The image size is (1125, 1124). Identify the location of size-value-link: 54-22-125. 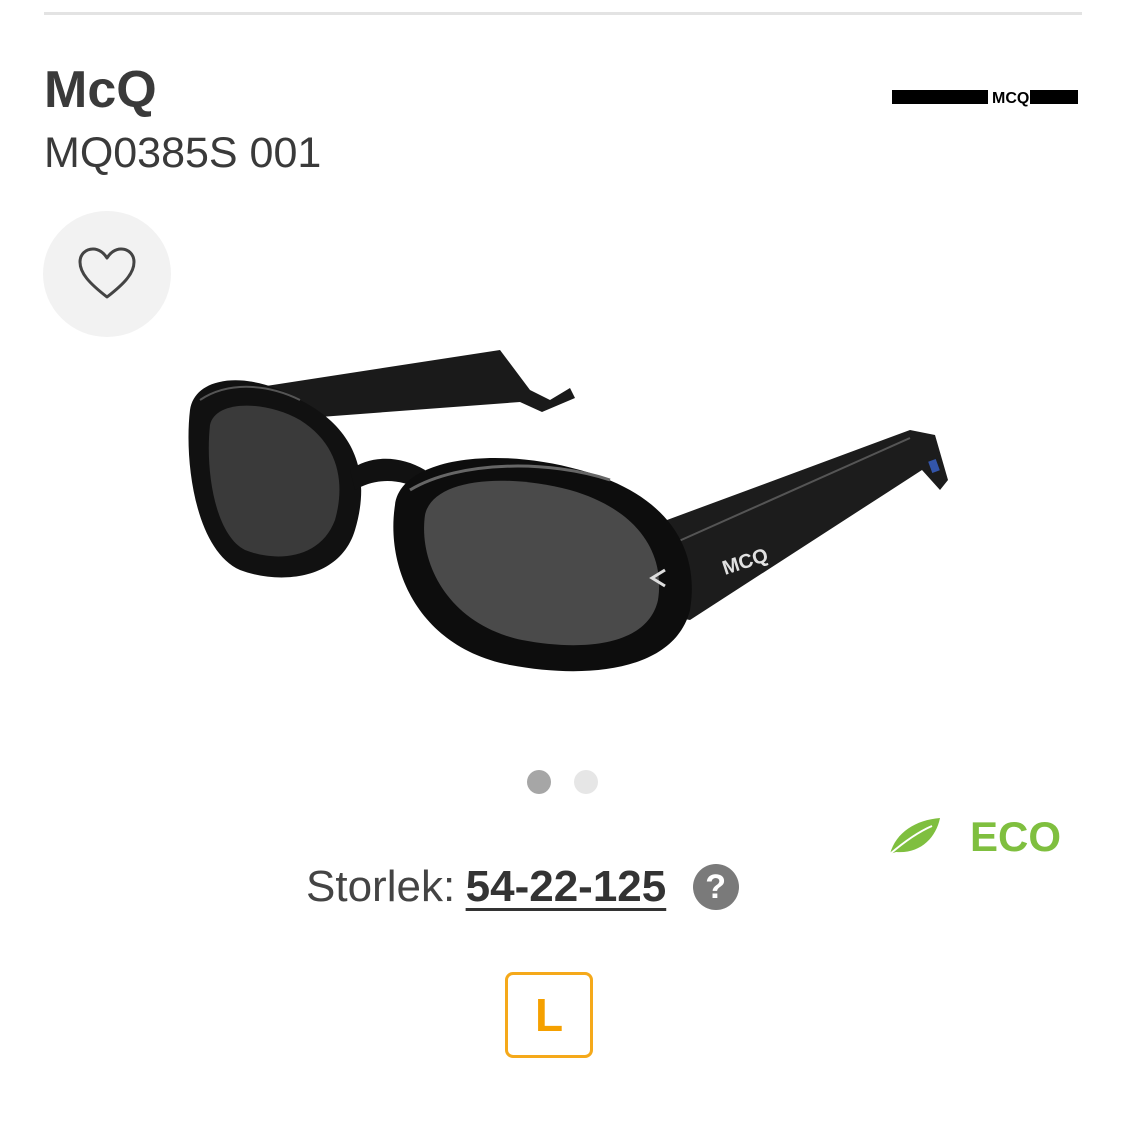
(566, 886).